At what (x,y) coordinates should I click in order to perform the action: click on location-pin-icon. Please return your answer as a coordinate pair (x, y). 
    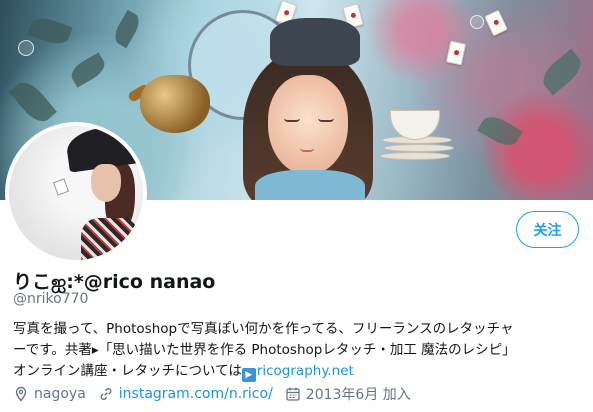
    Looking at the image, I should click on (21, 394).